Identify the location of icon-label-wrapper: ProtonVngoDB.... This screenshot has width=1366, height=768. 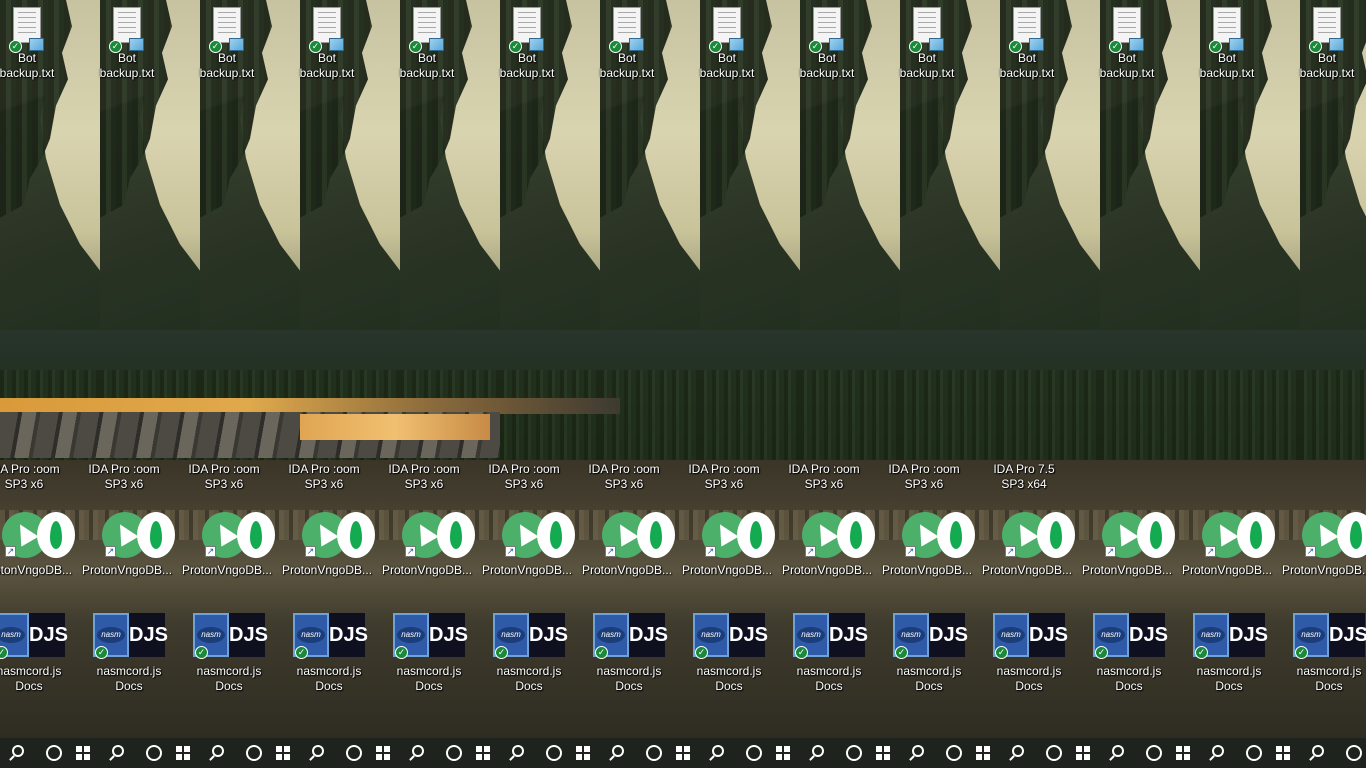
(427, 570).